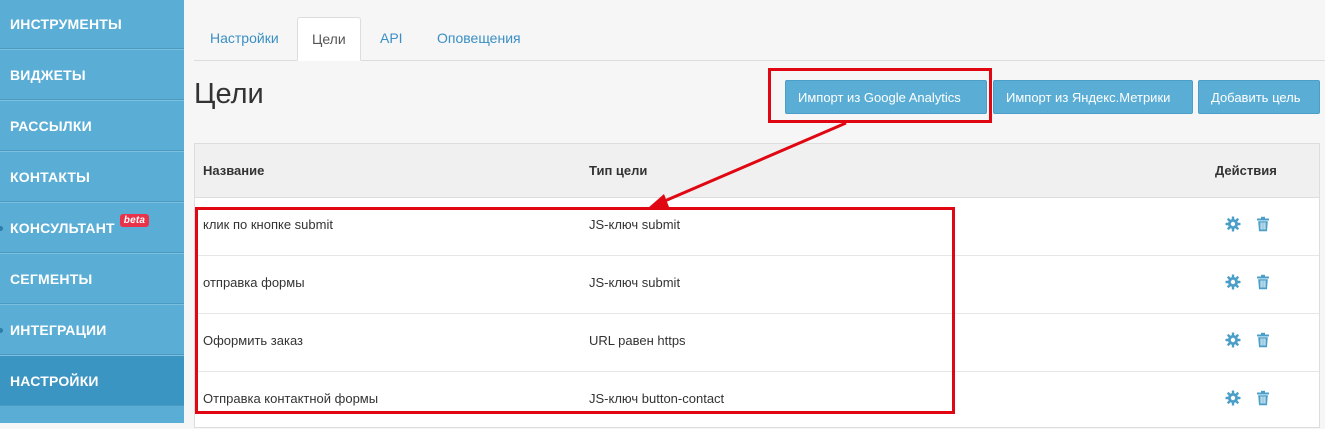 This screenshot has height=429, width=1325. What do you see at coordinates (54, 380) in the screenshot?
I see `sidebar-item-label: НАСТРОЙКИ` at bounding box center [54, 380].